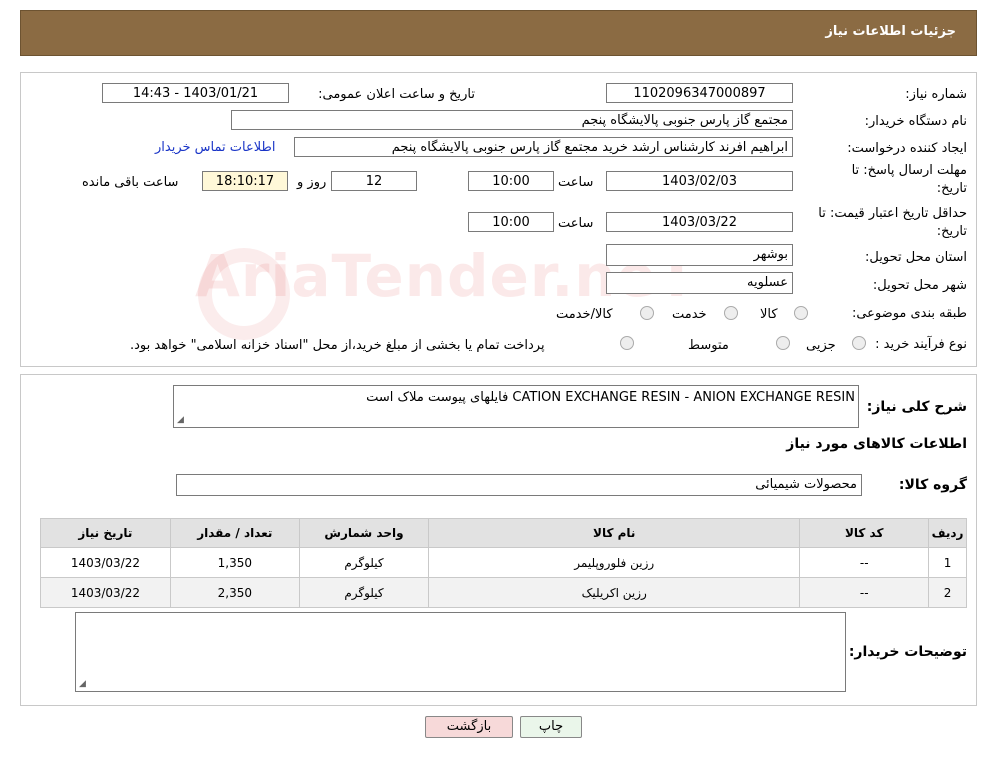 This screenshot has width=985, height=759. Describe the element at coordinates (731, 313) in the screenshot. I see `category-radio-service` at that location.